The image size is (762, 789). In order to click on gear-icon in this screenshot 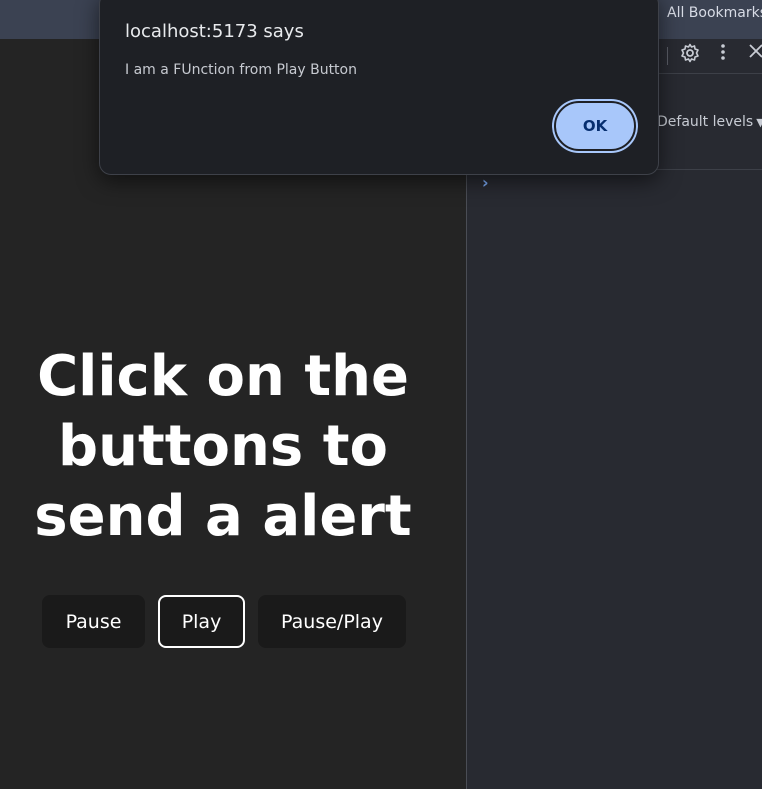, I will do `click(690, 55)`.